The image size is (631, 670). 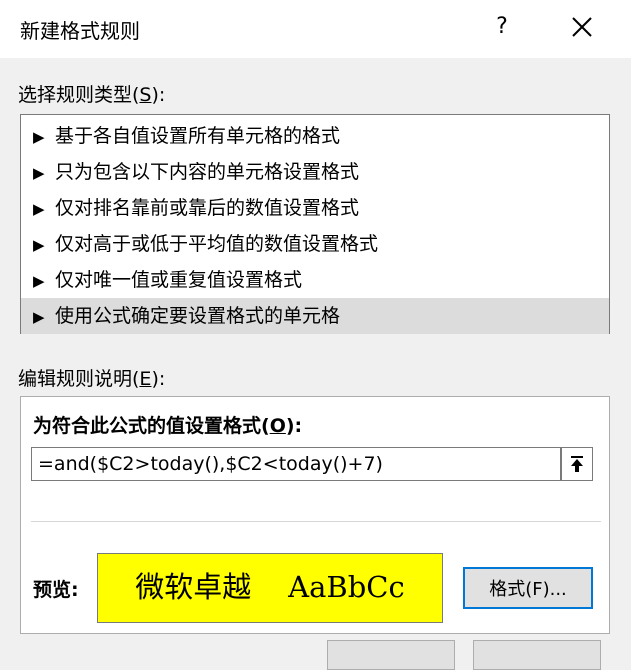 What do you see at coordinates (537, 655) in the screenshot?
I see `cancel-button` at bounding box center [537, 655].